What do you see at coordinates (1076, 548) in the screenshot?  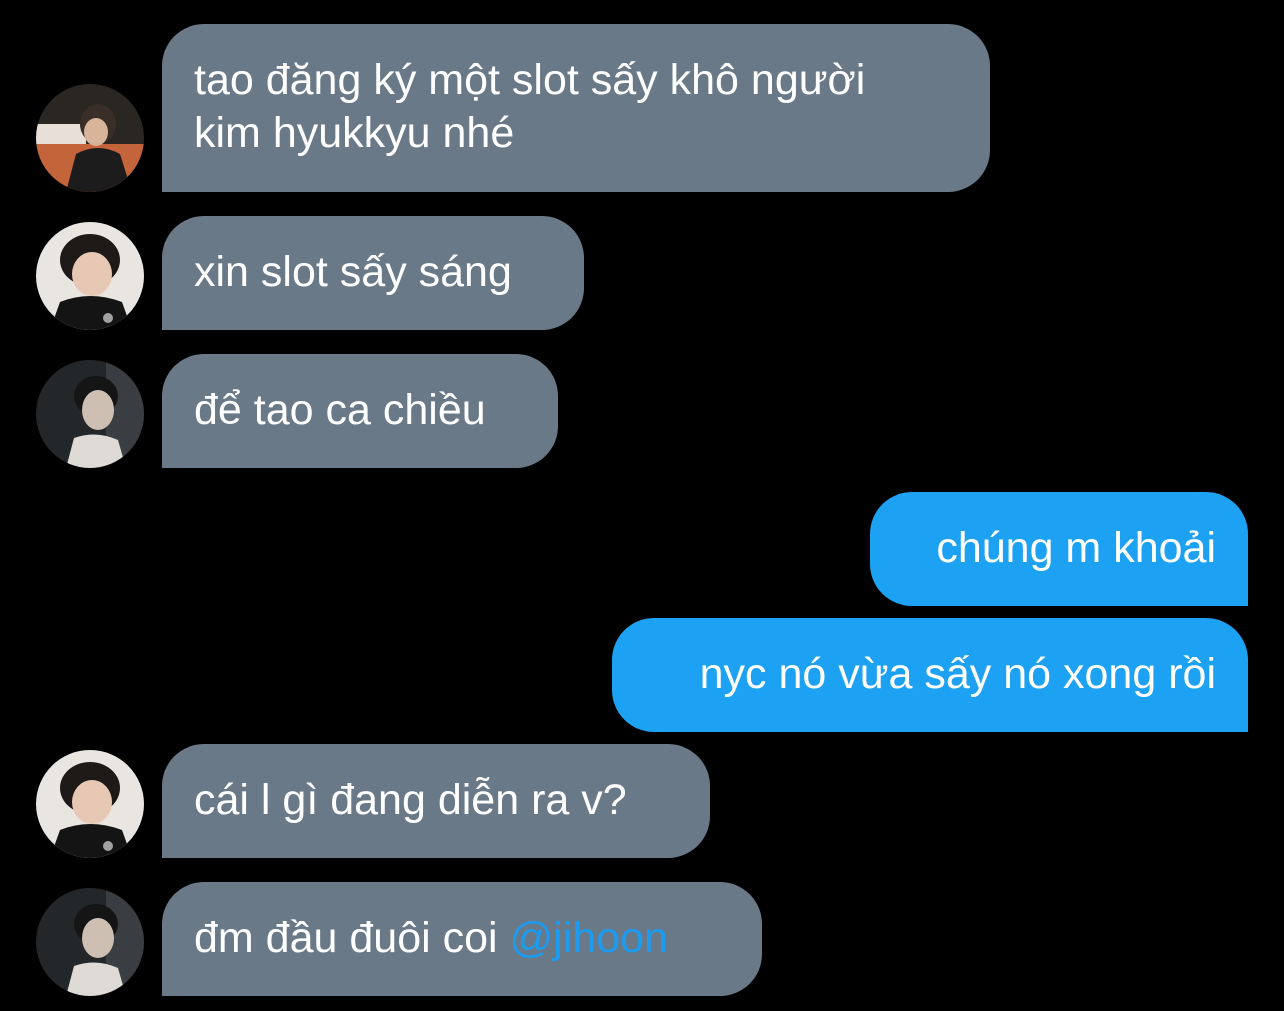 I see `message-text: chúng m khoải` at bounding box center [1076, 548].